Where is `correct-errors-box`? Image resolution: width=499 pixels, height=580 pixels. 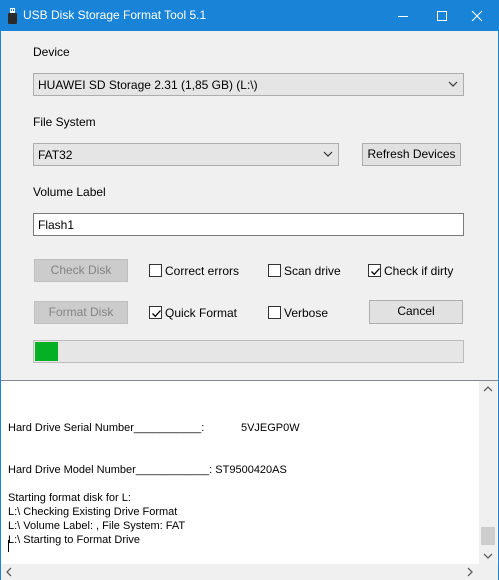 correct-errors-box is located at coordinates (155, 270).